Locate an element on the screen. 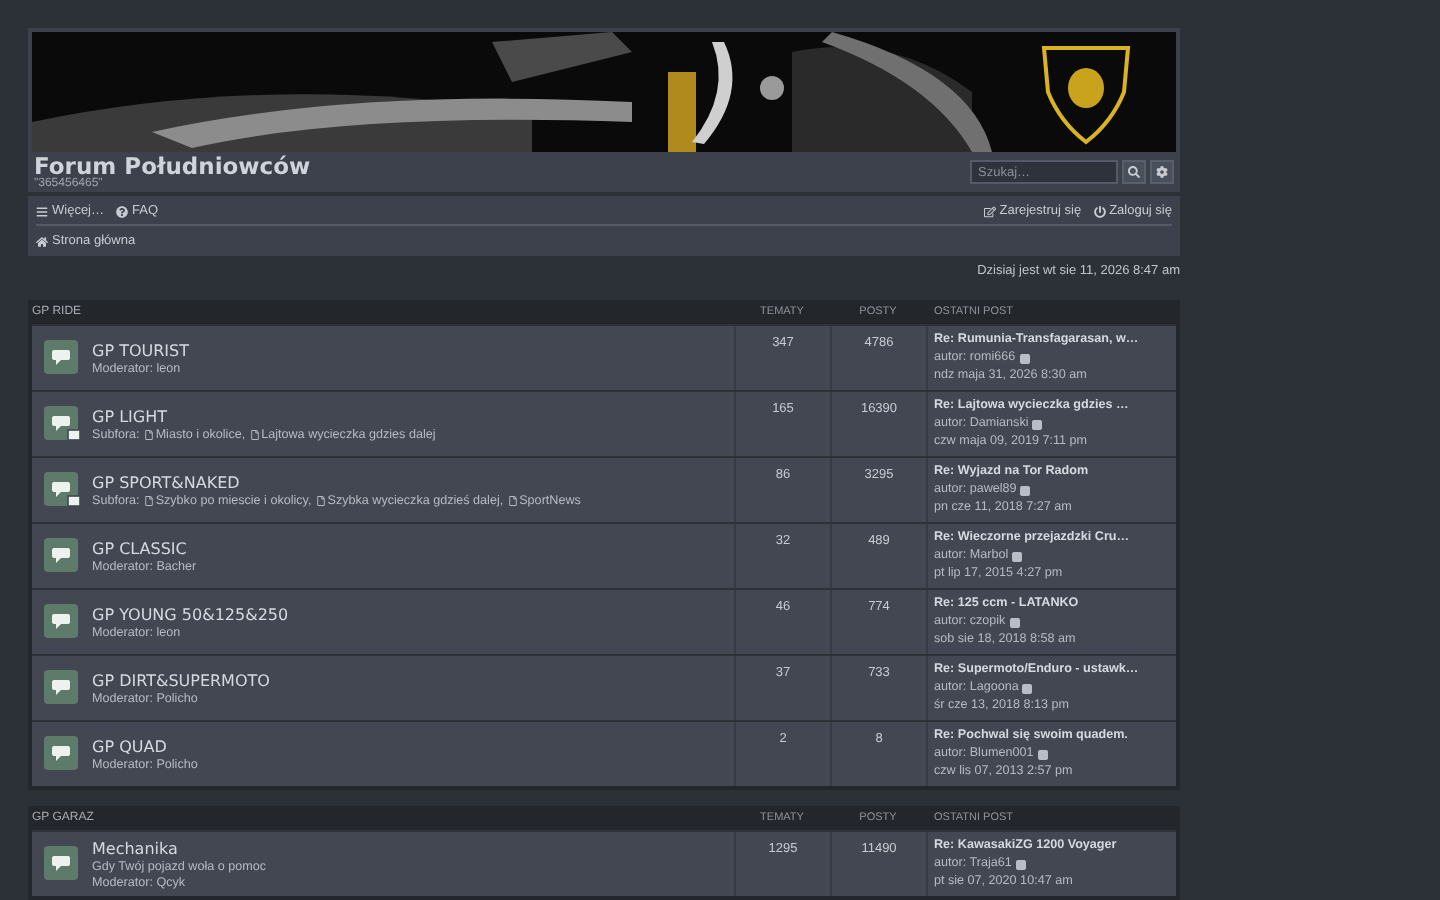 Image resolution: width=1440 pixels, height=900 pixels. search-button is located at coordinates (1134, 172).